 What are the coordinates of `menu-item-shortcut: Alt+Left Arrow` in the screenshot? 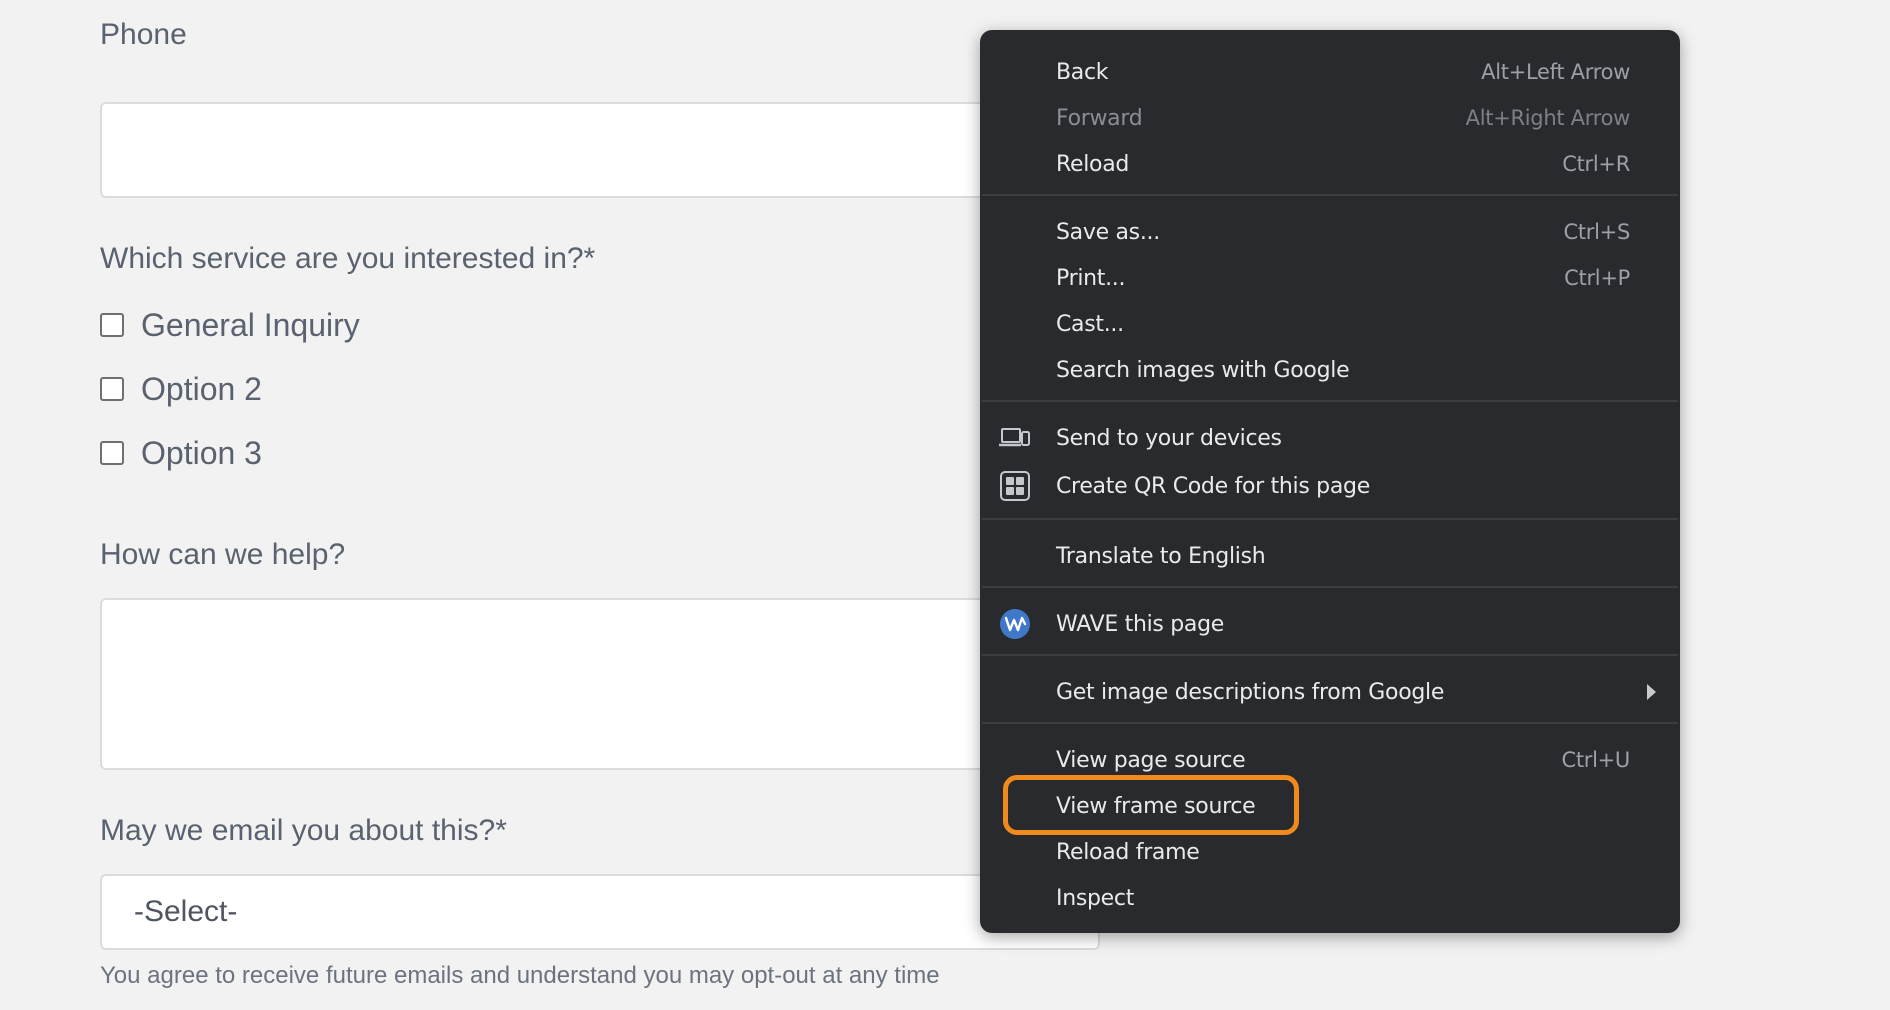 It's located at (1555, 72).